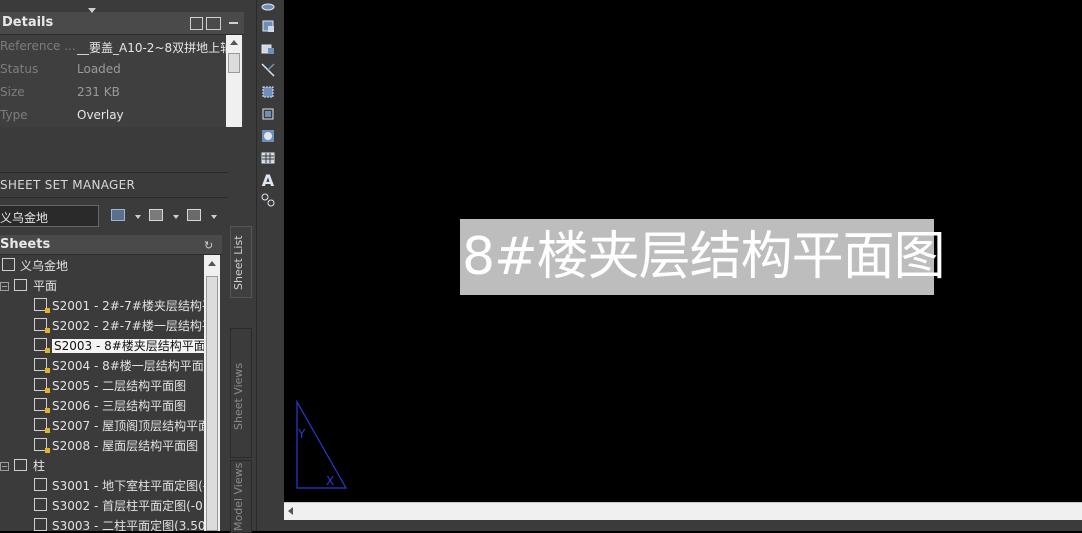 The image size is (1082, 533). I want to click on chevron-down-icon, so click(92, 10).